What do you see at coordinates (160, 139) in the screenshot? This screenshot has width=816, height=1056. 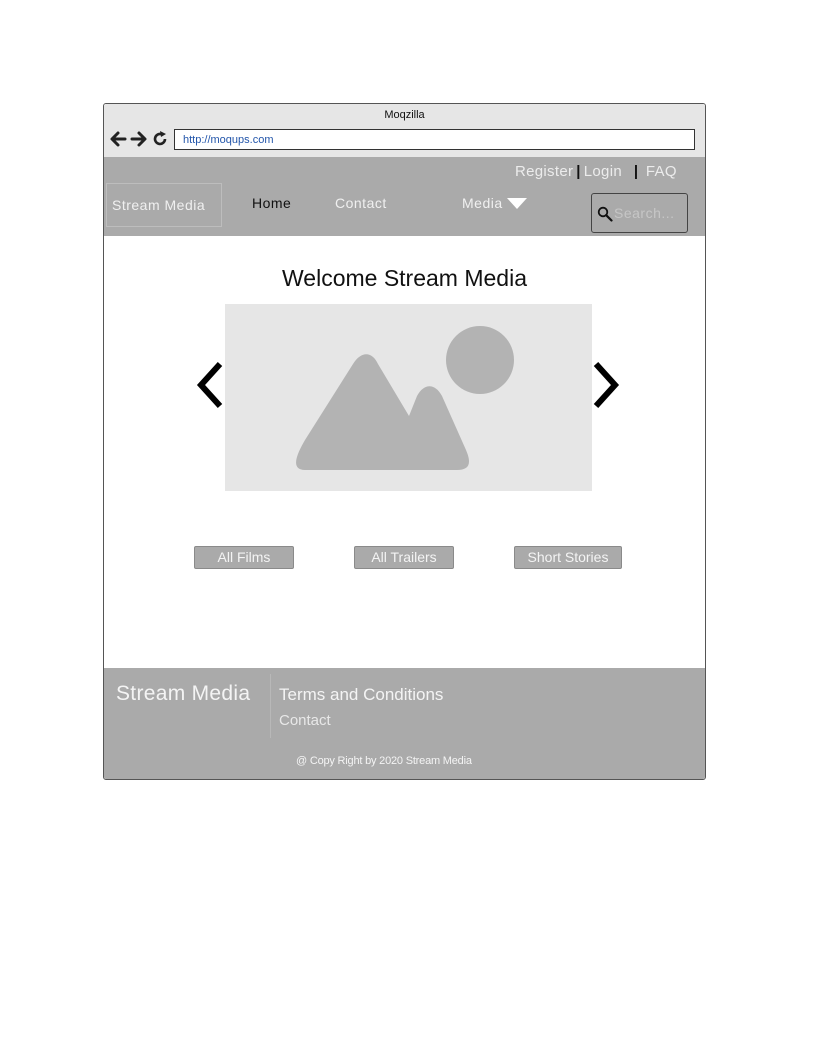 I see `refresh-icon` at bounding box center [160, 139].